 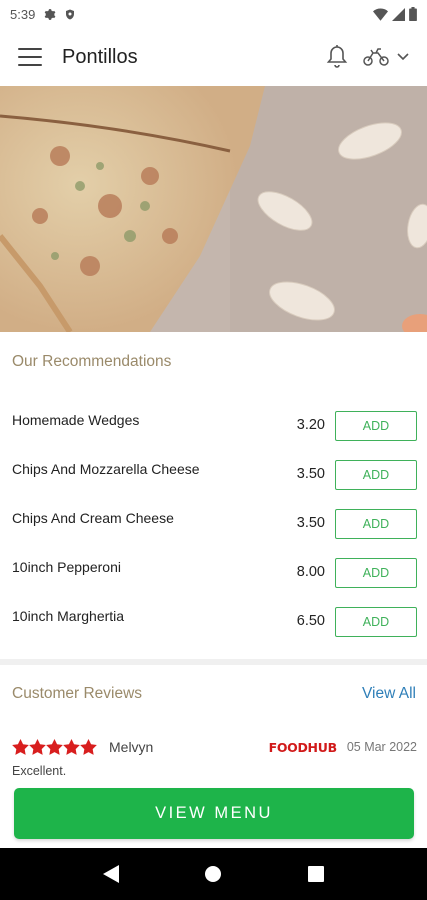 What do you see at coordinates (213, 14) in the screenshot?
I see `status-bar: 5:39` at bounding box center [213, 14].